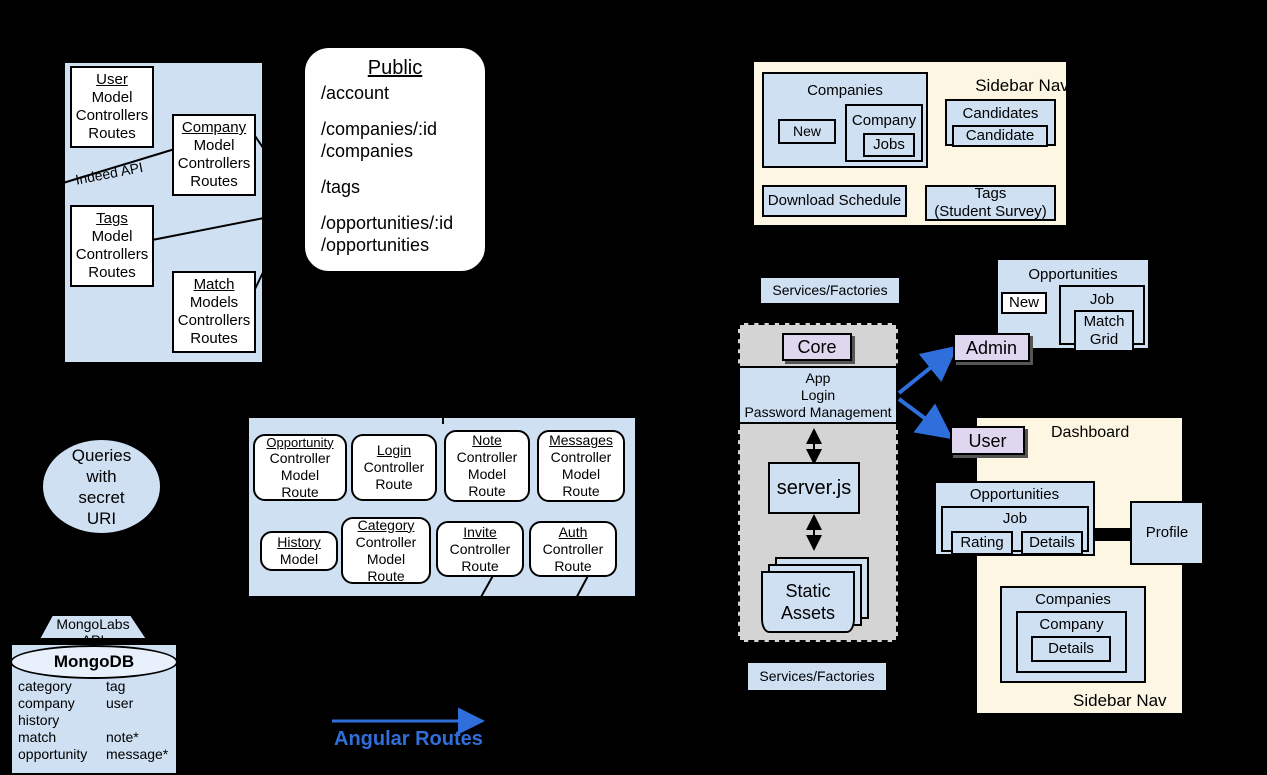 Image resolution: width=1267 pixels, height=775 pixels. What do you see at coordinates (101, 455) in the screenshot?
I see `queries-line-1: Queries` at bounding box center [101, 455].